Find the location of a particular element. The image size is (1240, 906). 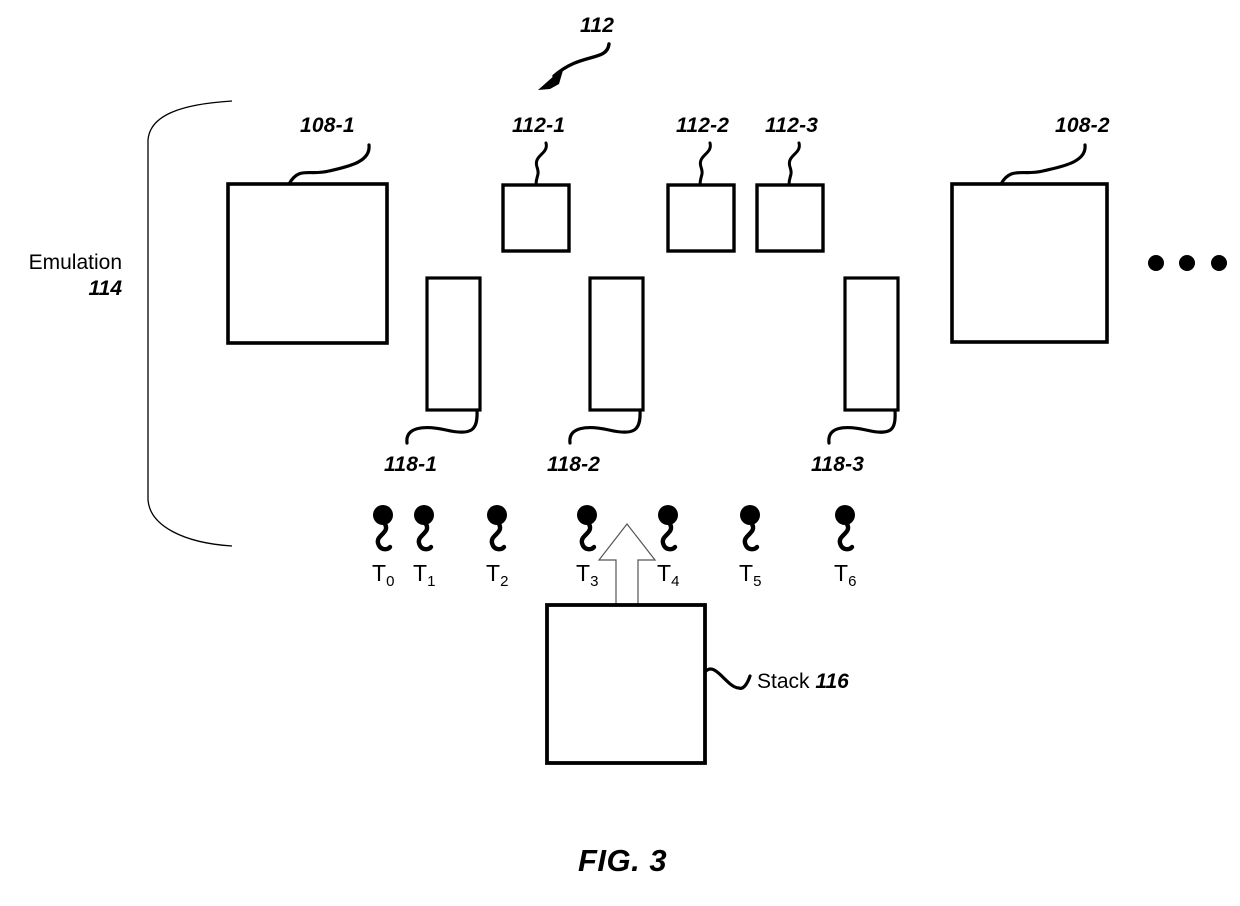

figure-caption: FIG. 3 is located at coordinates (623, 860).